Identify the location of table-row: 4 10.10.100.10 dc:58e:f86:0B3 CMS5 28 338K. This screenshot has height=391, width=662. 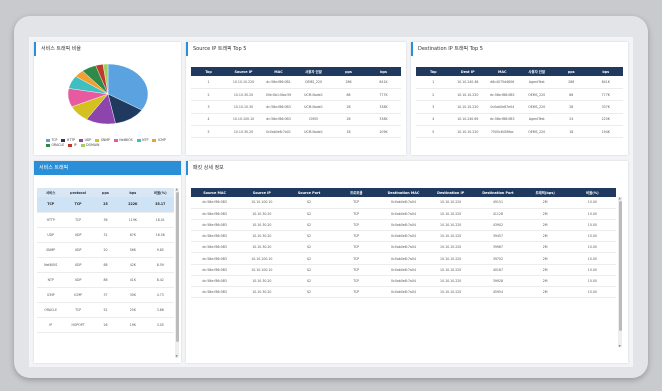
(296, 120).